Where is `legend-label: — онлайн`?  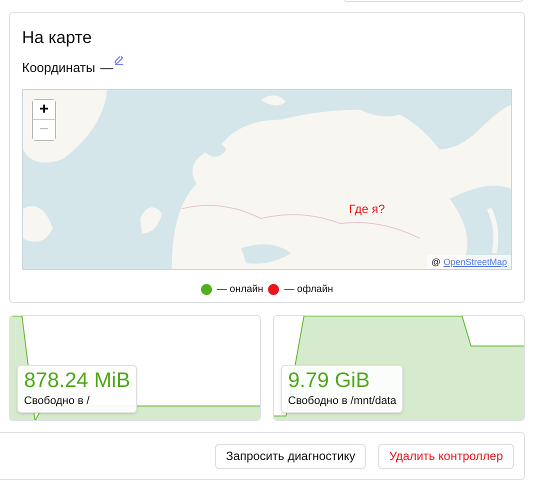
legend-label: — онлайн is located at coordinates (240, 290).